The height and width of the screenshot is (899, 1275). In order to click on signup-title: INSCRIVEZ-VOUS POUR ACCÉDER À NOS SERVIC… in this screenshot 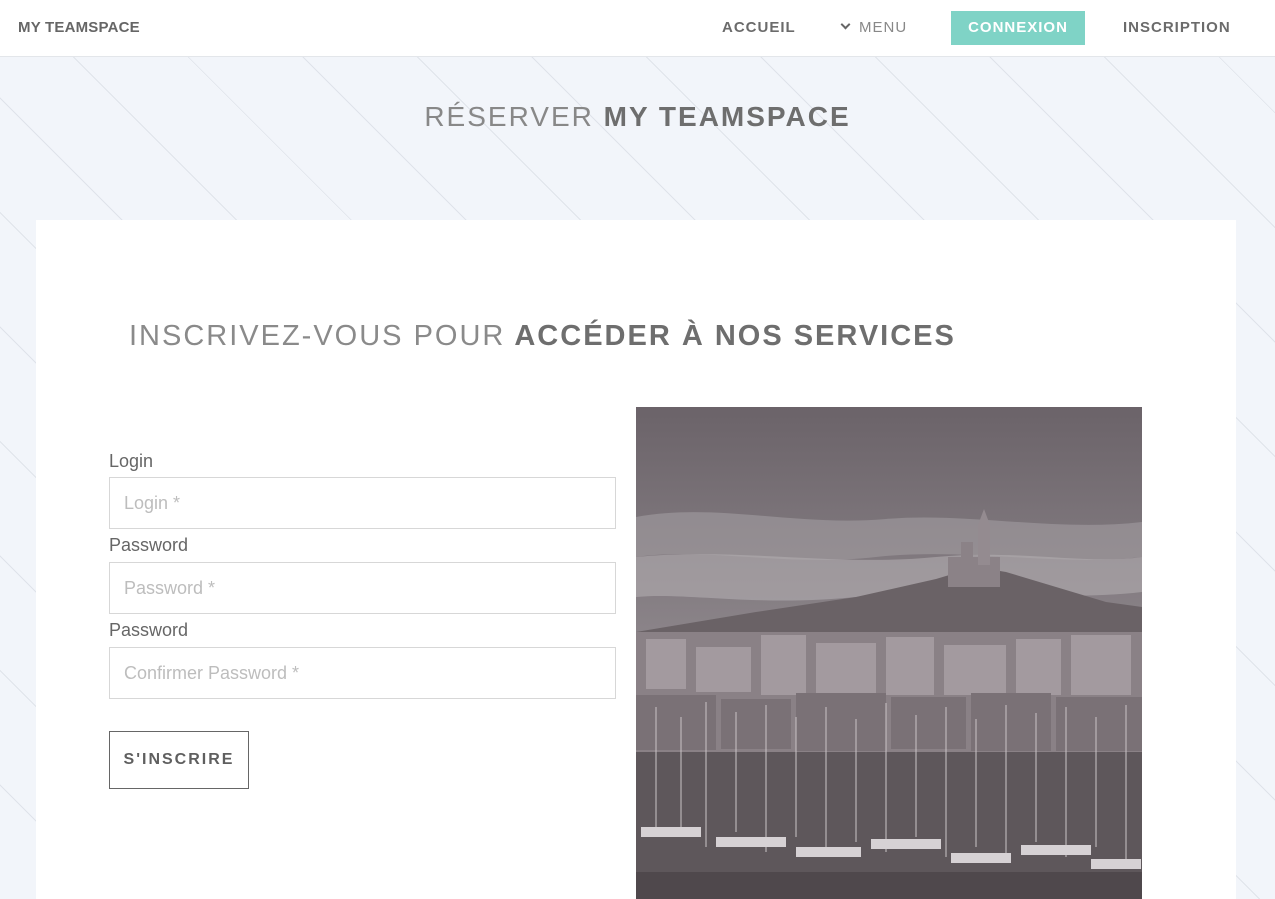, I will do `click(542, 336)`.